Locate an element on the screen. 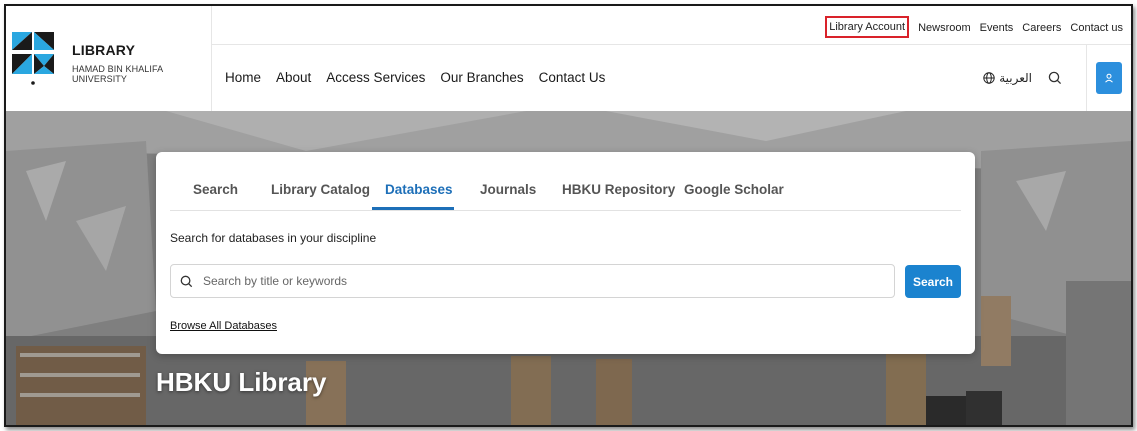 The image size is (1137, 431). tab-journals: Journals is located at coordinates (508, 189).